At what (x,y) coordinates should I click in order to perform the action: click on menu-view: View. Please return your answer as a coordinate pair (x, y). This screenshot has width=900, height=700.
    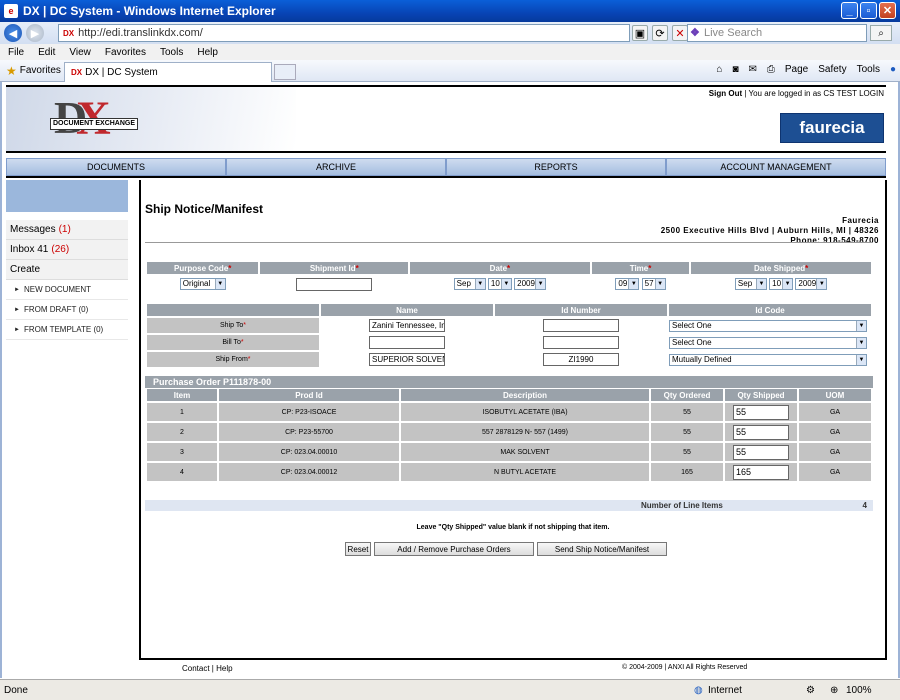
    Looking at the image, I should click on (80, 52).